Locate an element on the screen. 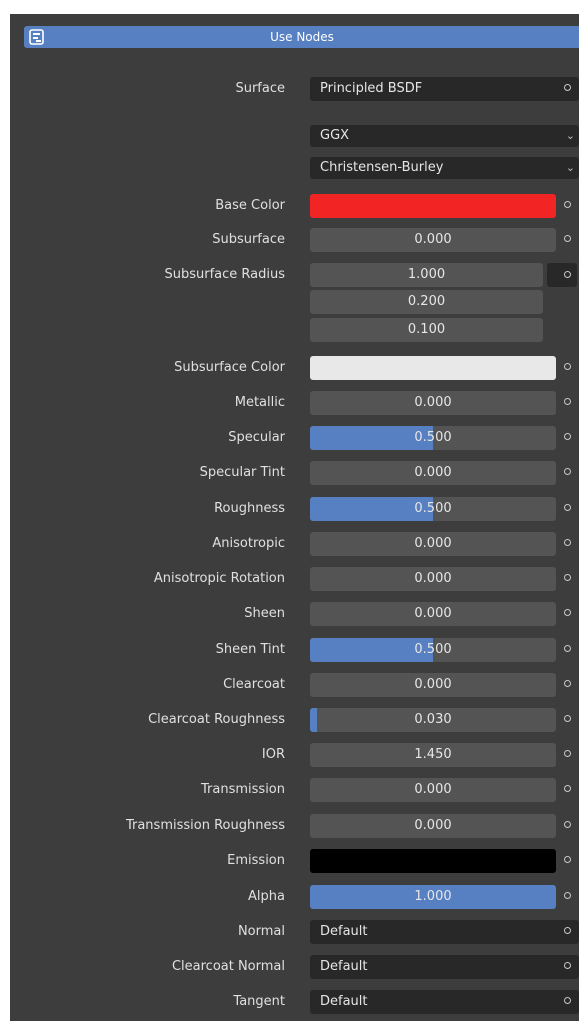 This screenshot has width=579, height=1021. sheen-label: Sheen is located at coordinates (264, 613).